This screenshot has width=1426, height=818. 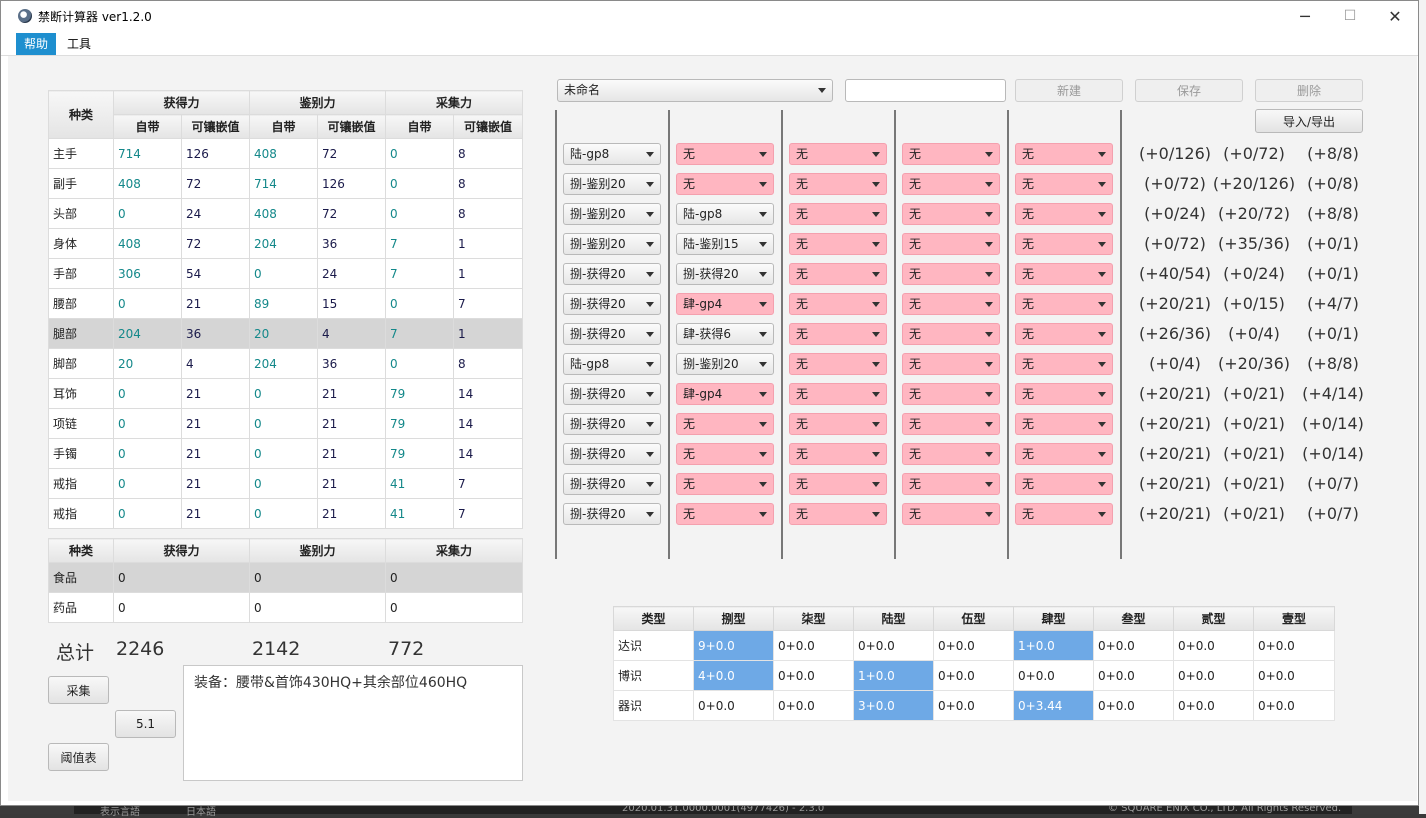 I want to click on base-value-cell: 41, so click(x=420, y=483).